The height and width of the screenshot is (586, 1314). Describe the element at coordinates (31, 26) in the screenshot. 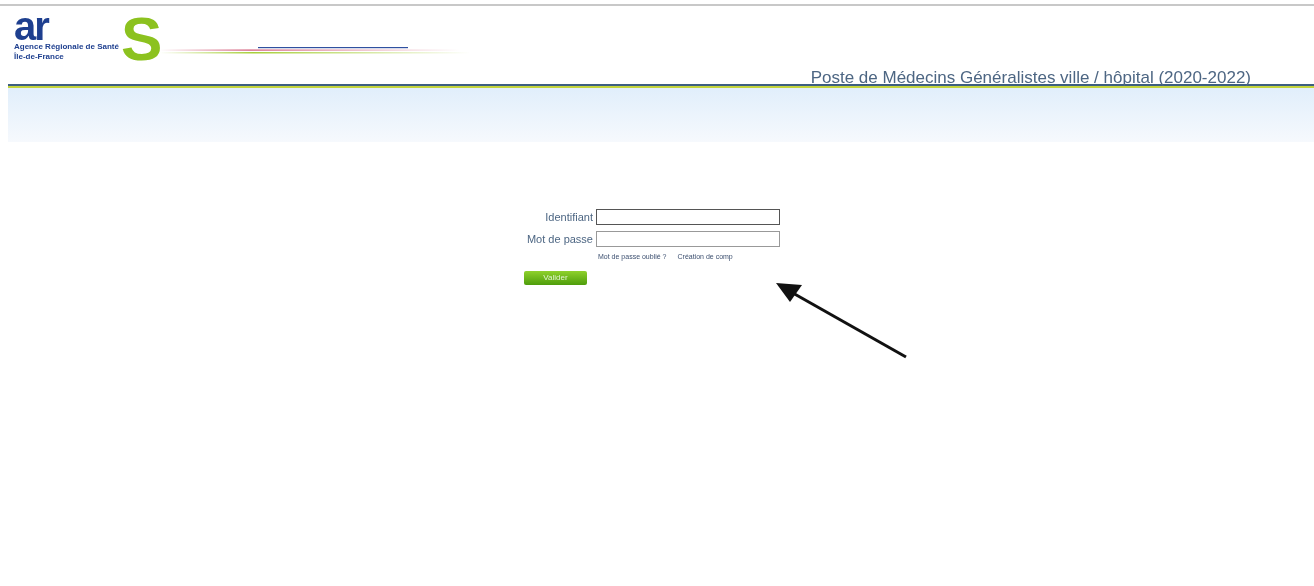

I see `logo-letters: ar` at that location.